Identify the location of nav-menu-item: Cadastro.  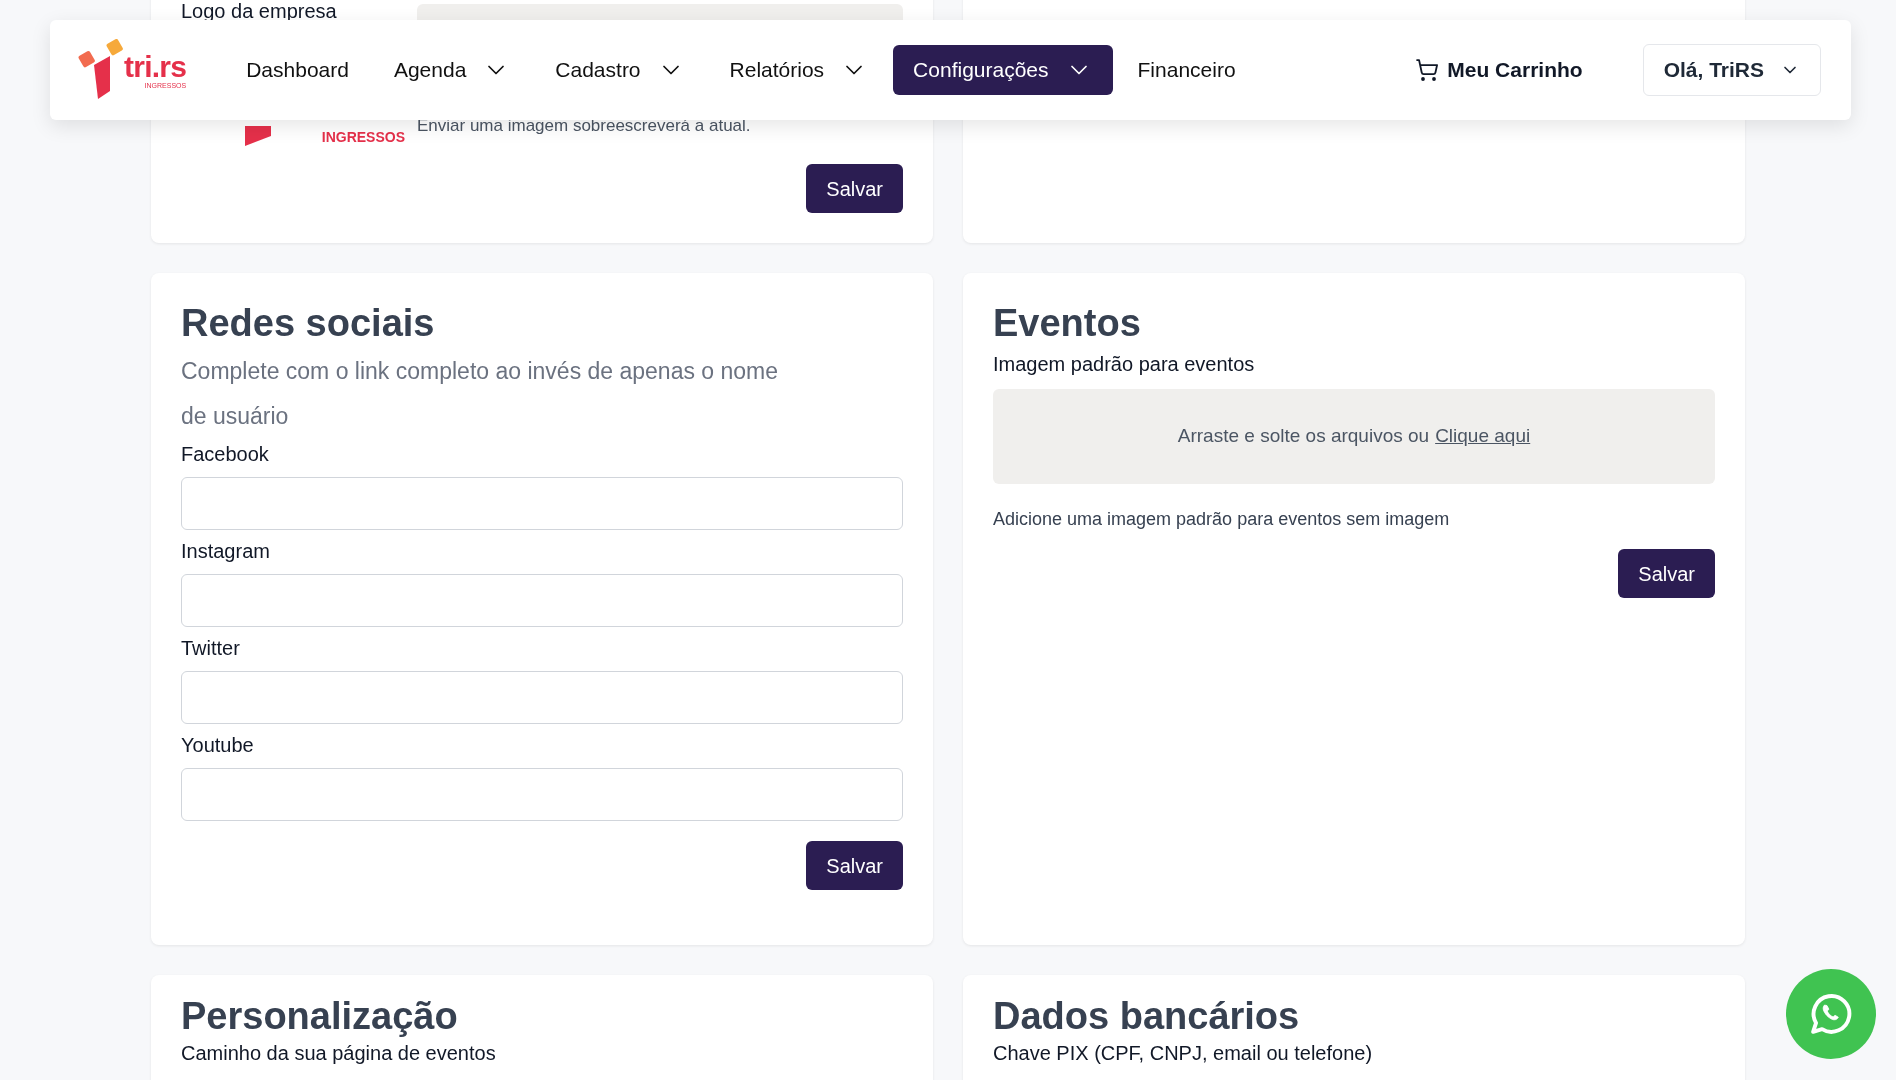
(620, 70).